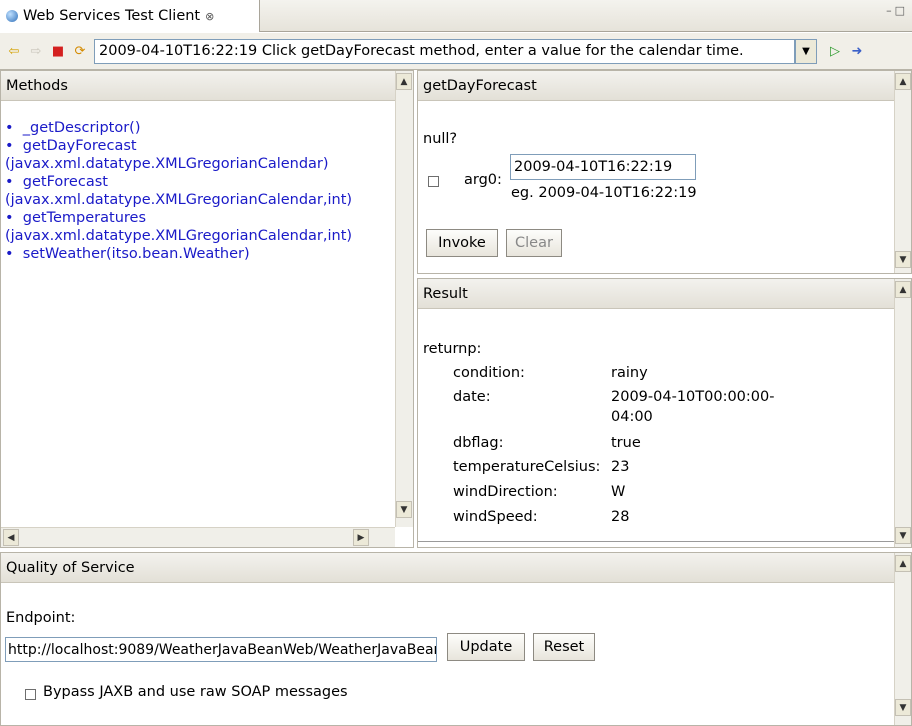  What do you see at coordinates (806, 51) in the screenshot?
I see `chevron-down-icon: ▼` at bounding box center [806, 51].